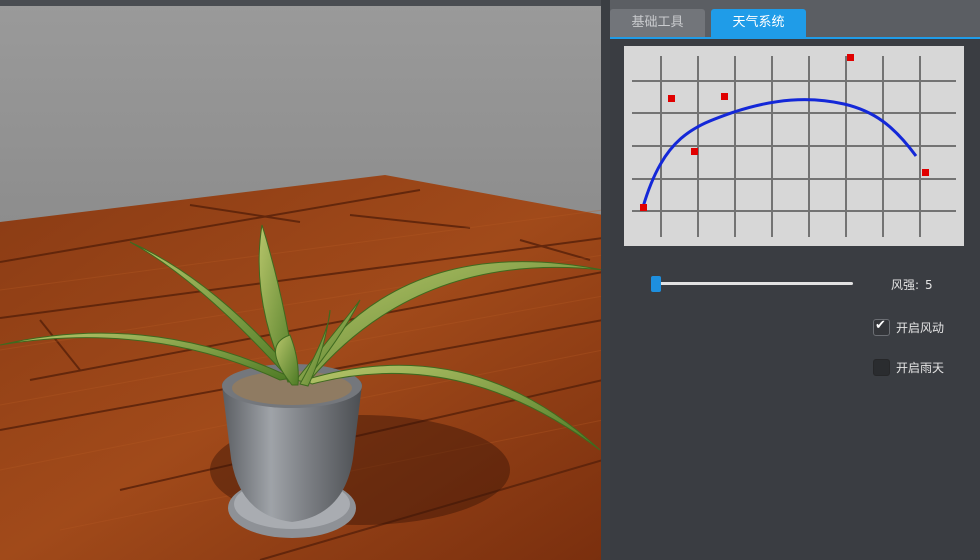 This screenshot has height=560, width=980. I want to click on enable-rain-option: 开启雨天, so click(909, 366).